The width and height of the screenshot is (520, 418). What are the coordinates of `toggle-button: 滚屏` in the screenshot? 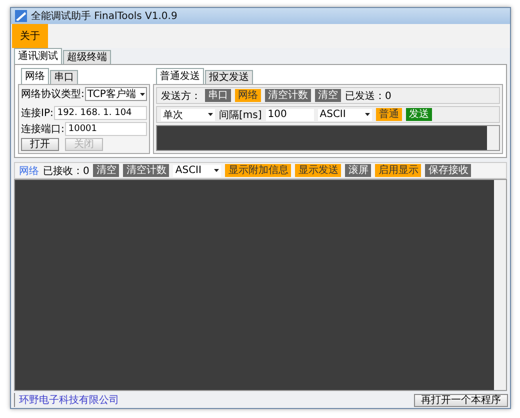 It's located at (358, 170).